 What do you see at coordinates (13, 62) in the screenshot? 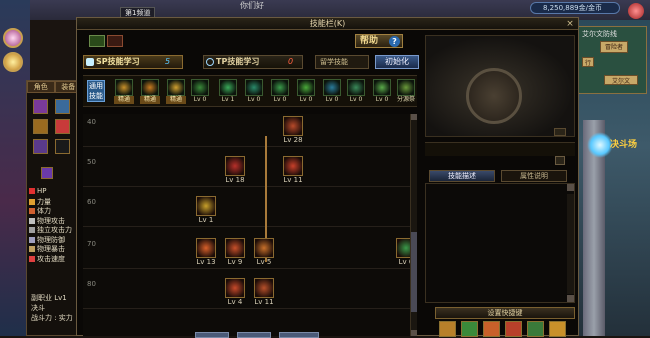
I see `buff-orb-icon` at bounding box center [13, 62].